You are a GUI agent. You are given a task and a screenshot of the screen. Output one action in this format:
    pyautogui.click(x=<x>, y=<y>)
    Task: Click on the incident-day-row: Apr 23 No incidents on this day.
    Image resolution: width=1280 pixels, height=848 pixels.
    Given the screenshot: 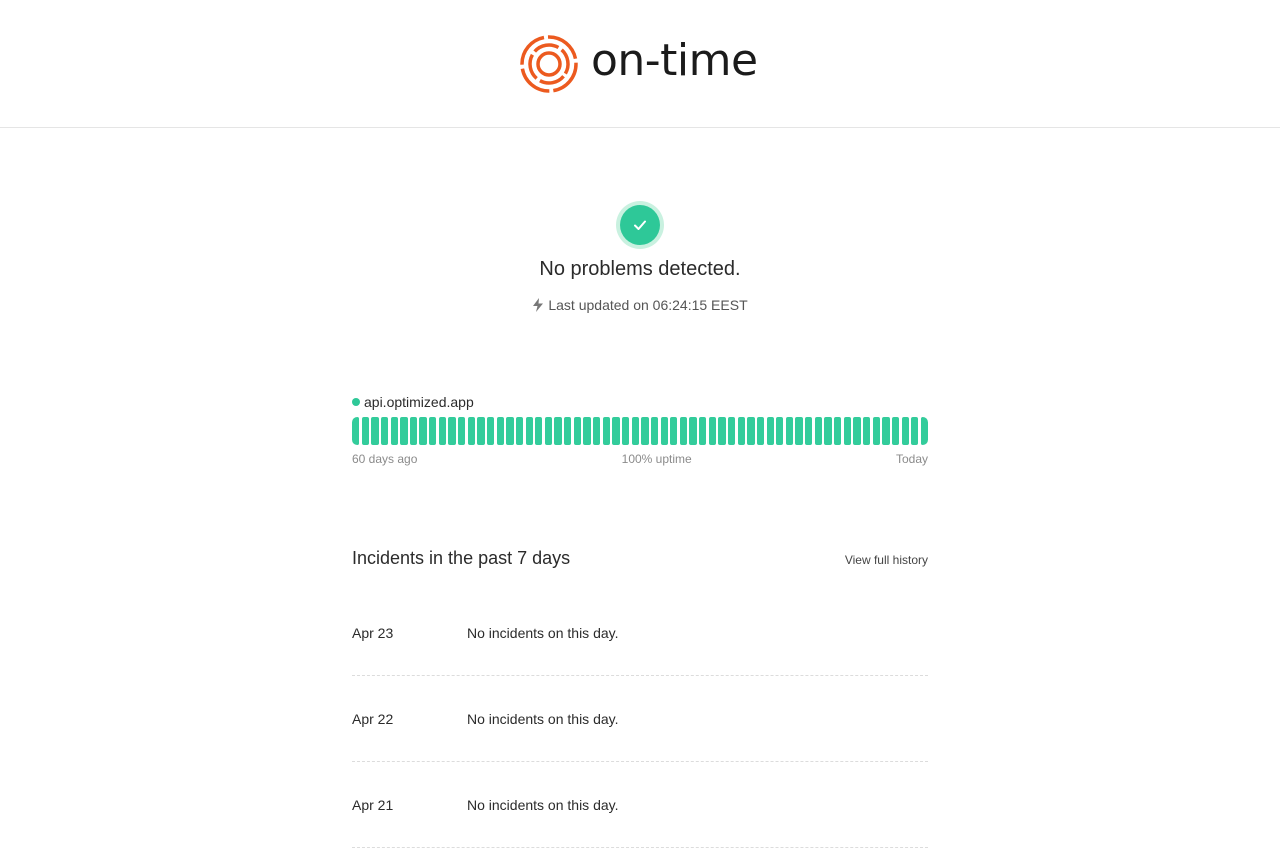 What is the action you would take?
    pyautogui.click(x=640, y=633)
    